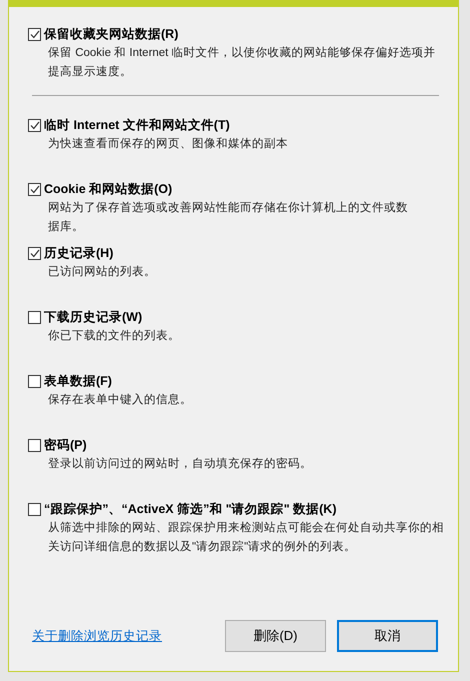  Describe the element at coordinates (78, 381) in the screenshot. I see `option-label: 表单数据(F)` at that location.